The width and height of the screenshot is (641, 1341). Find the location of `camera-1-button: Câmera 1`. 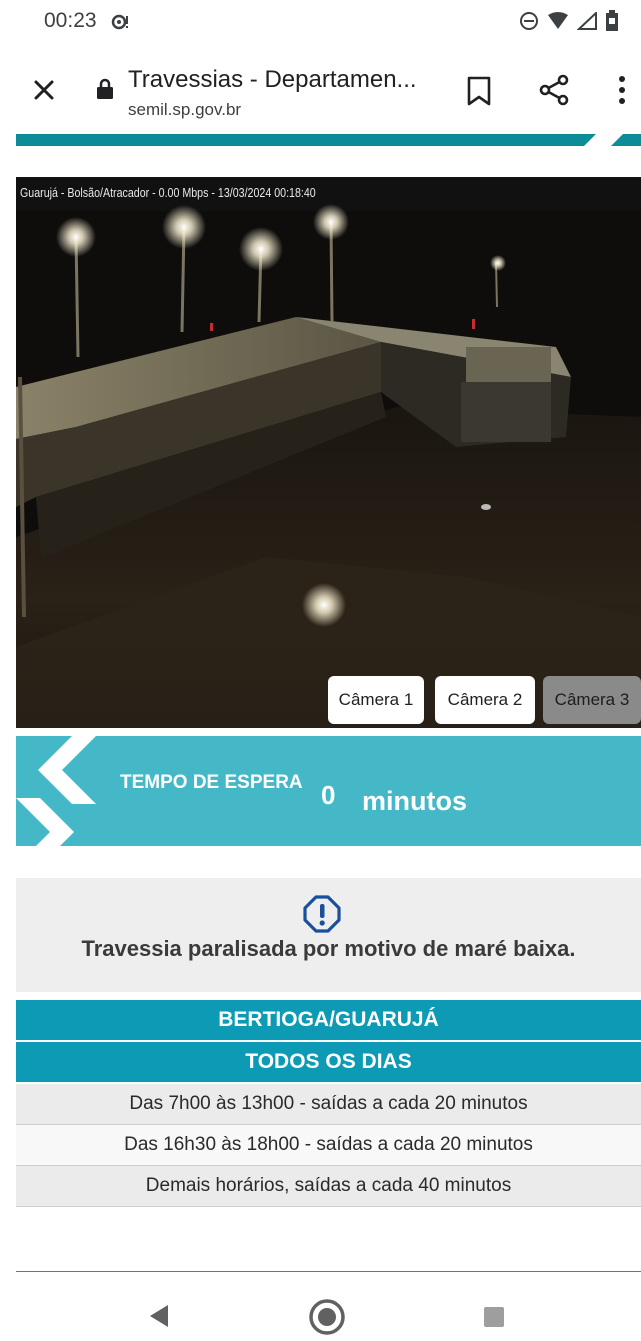

camera-1-button: Câmera 1 is located at coordinates (376, 700).